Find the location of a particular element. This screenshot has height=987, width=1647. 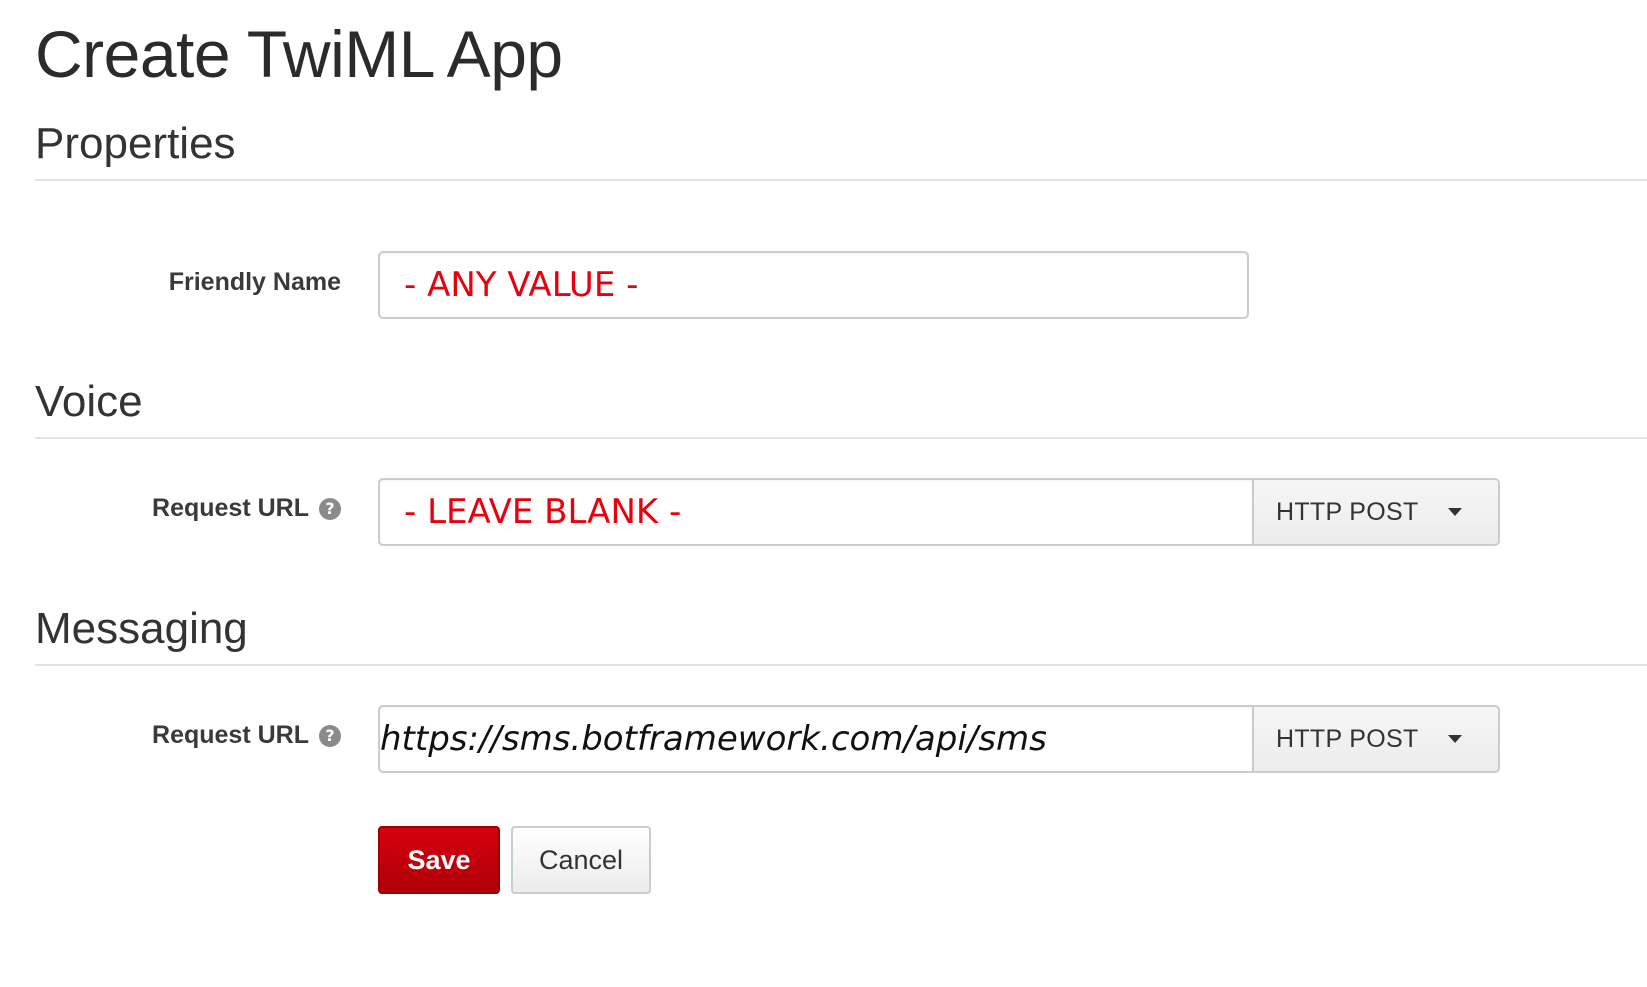

page-title: Create TwiML App is located at coordinates (299, 54).